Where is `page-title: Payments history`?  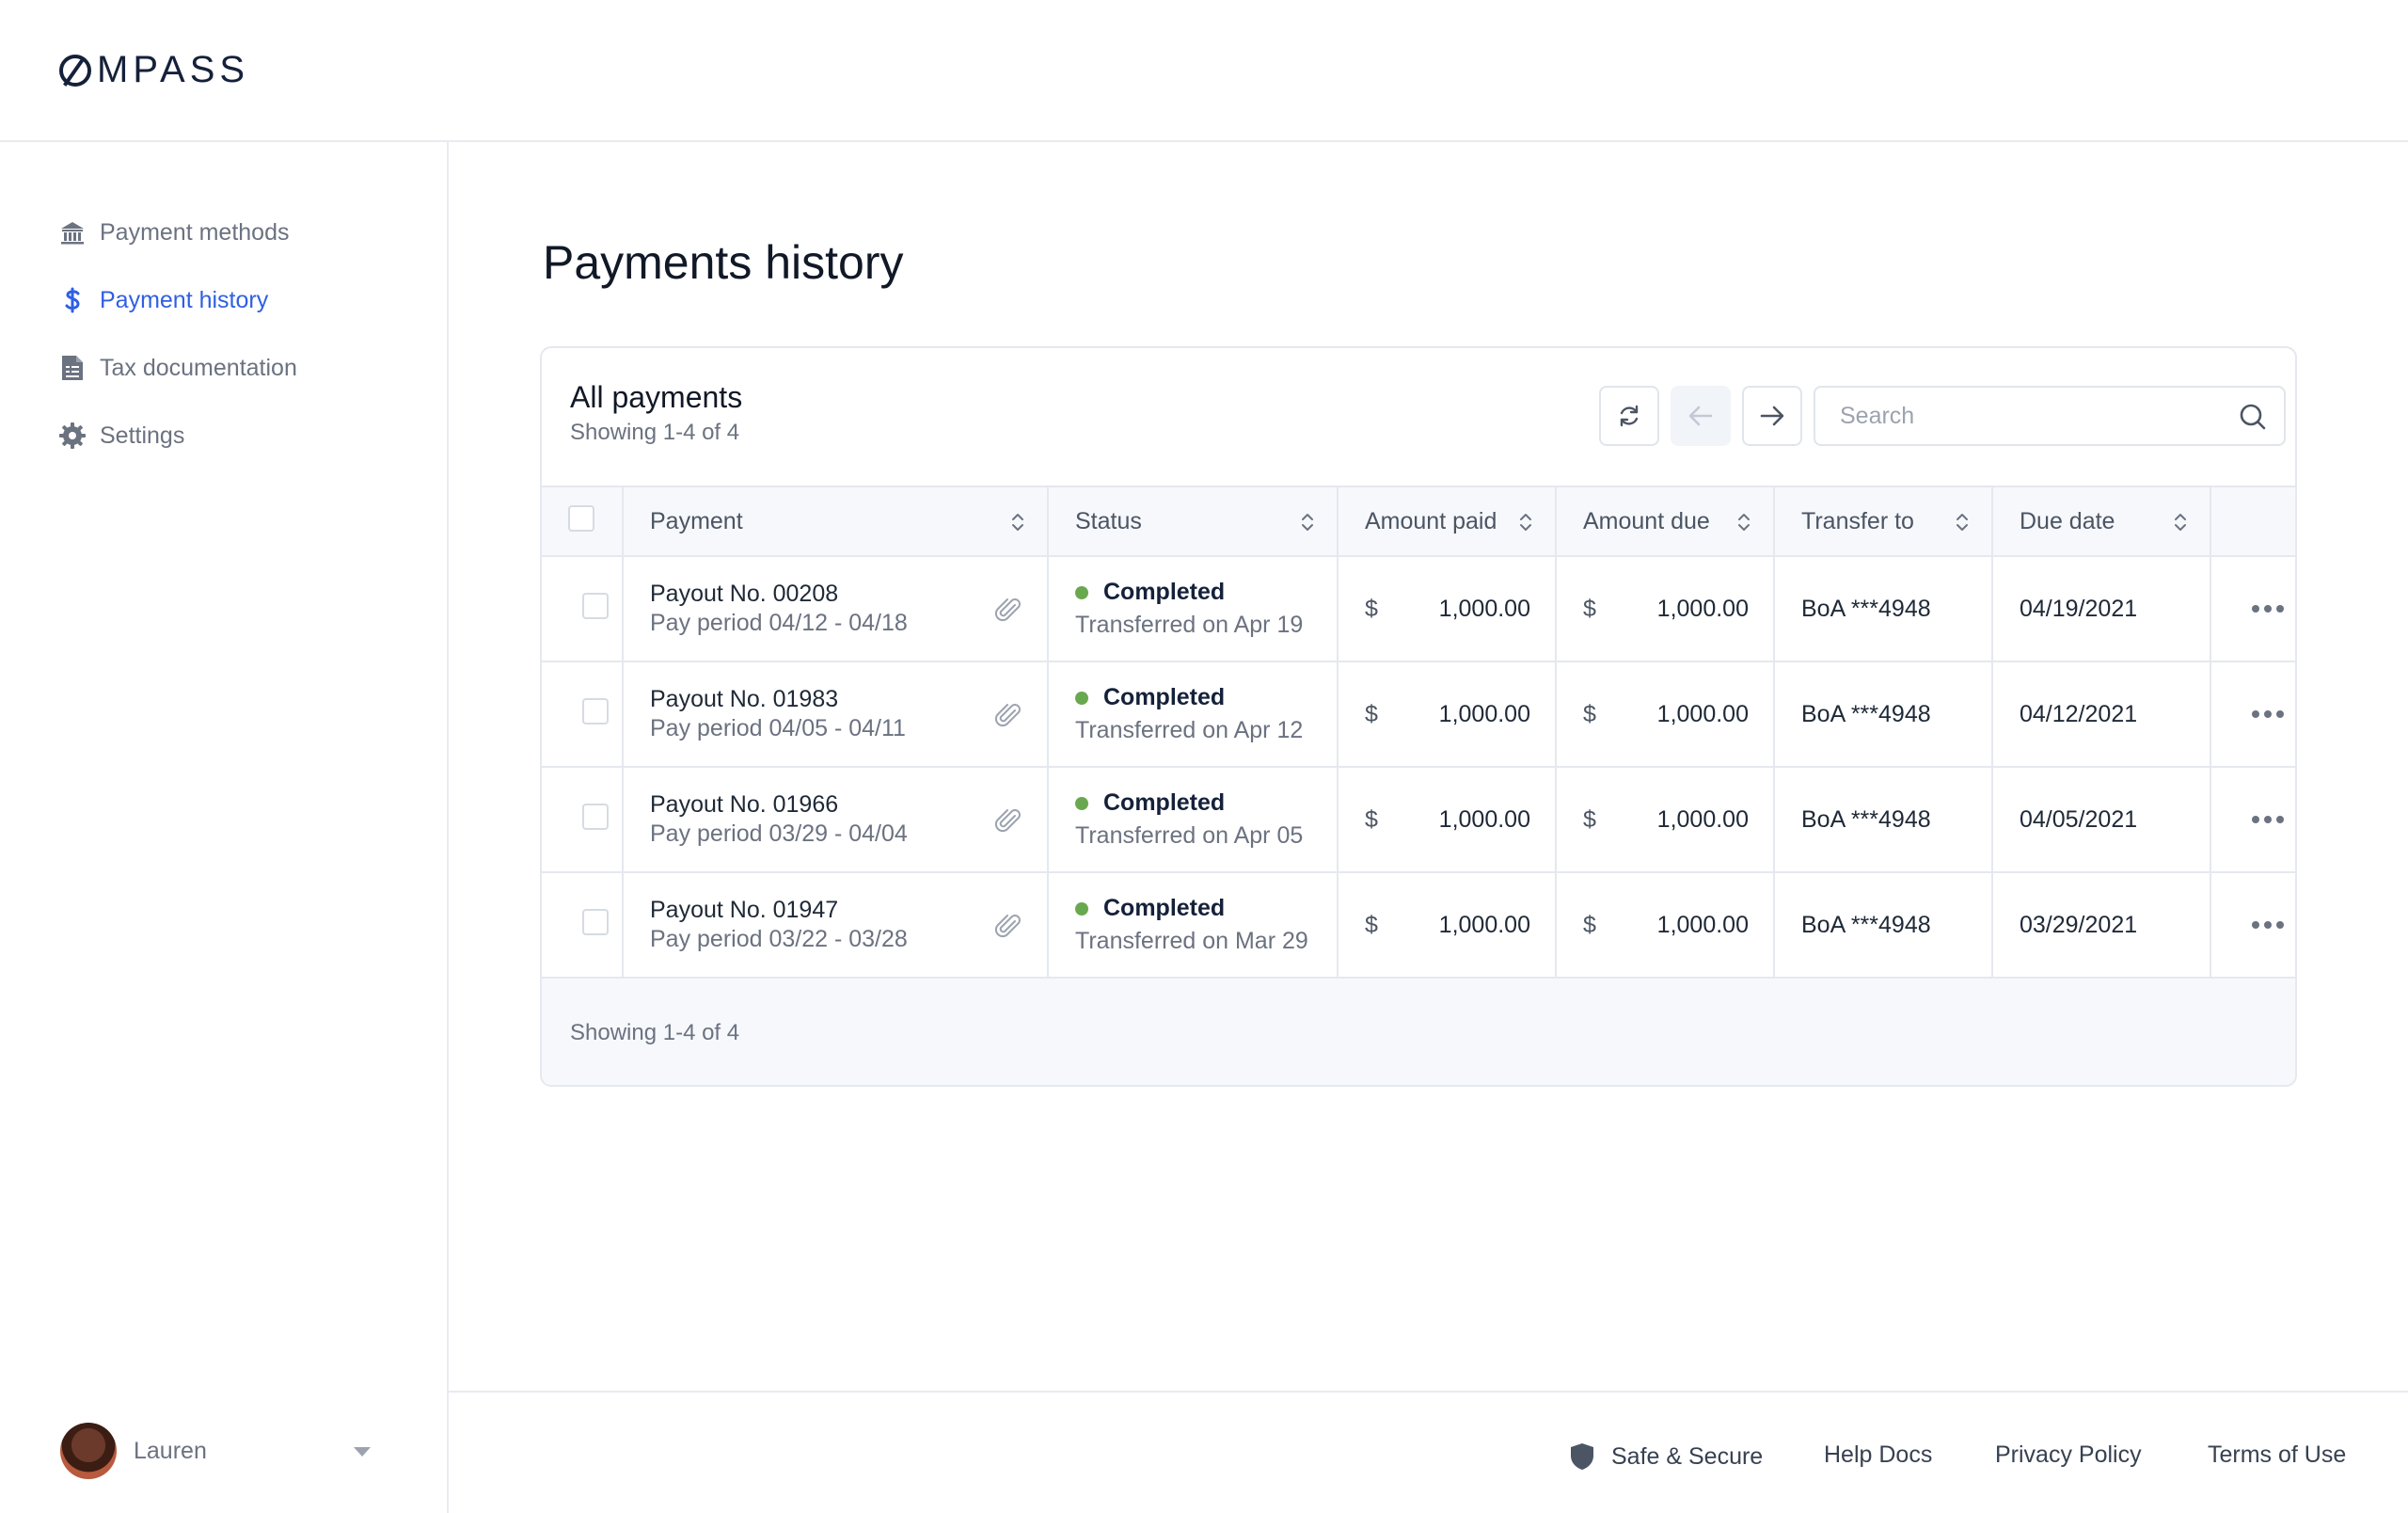
page-title: Payments history is located at coordinates (724, 262).